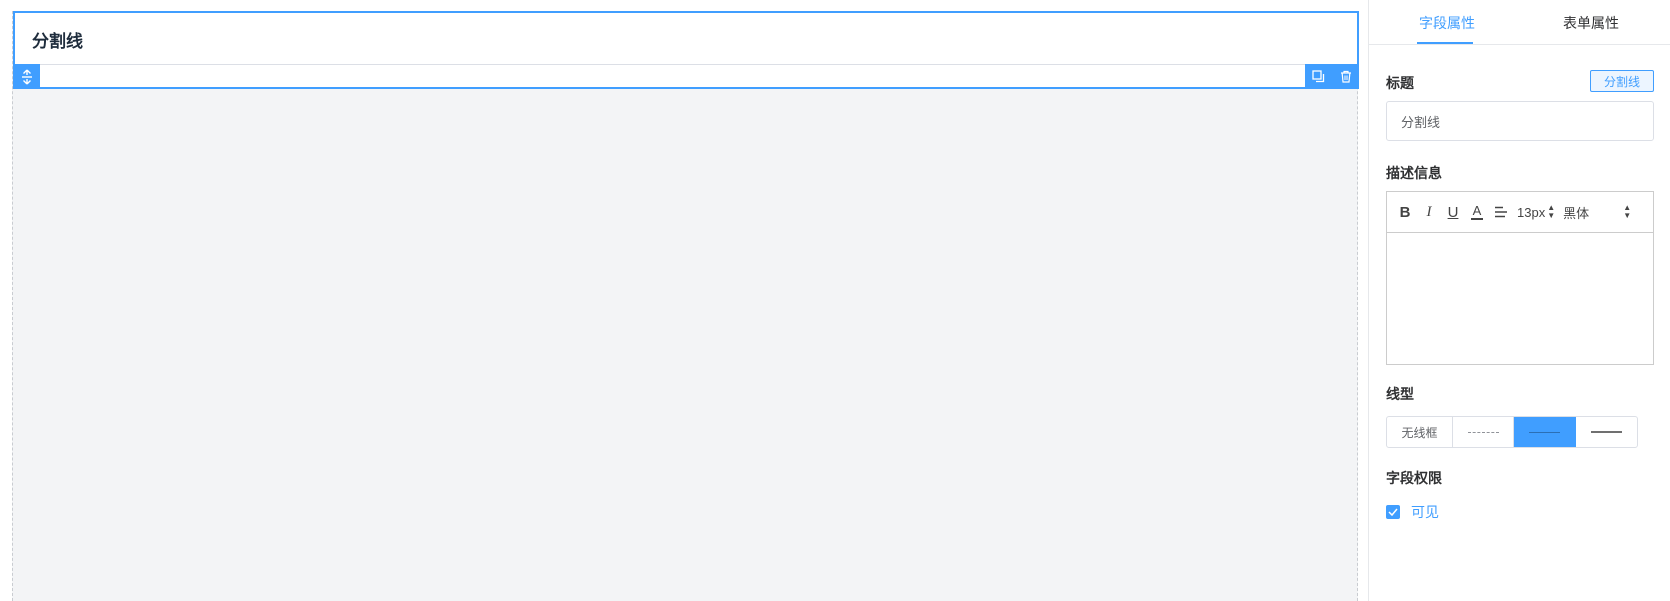 The image size is (1670, 601). What do you see at coordinates (1429, 212) in the screenshot?
I see `italic-button: I` at bounding box center [1429, 212].